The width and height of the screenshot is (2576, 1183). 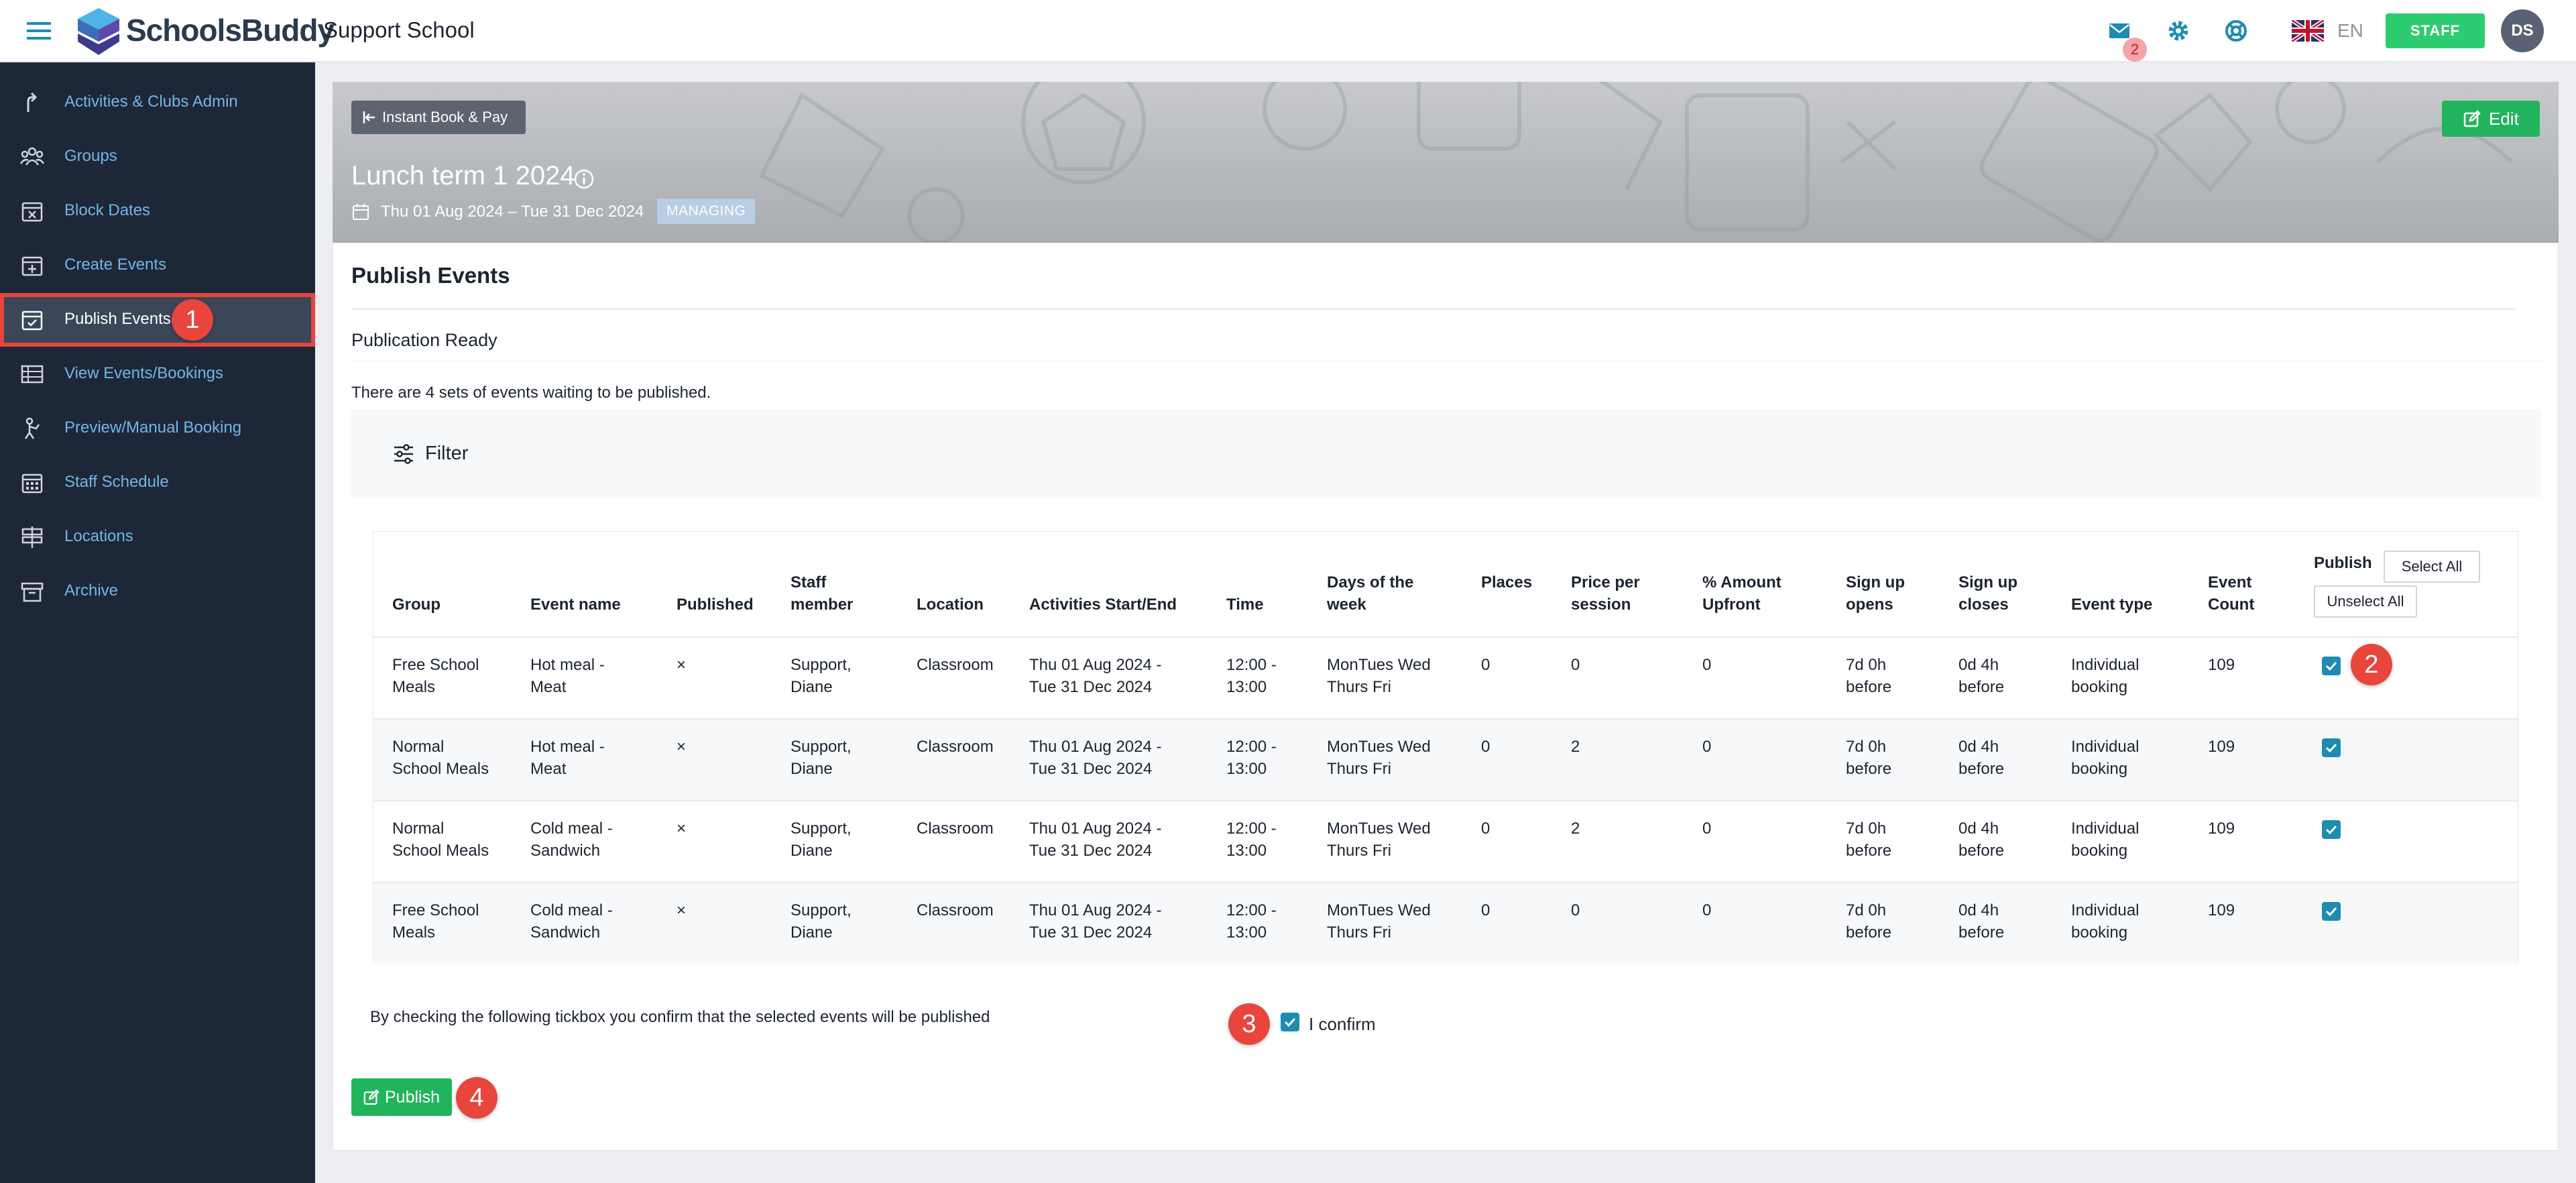 I want to click on brand-name: SchoolsBuddy, so click(x=230, y=30).